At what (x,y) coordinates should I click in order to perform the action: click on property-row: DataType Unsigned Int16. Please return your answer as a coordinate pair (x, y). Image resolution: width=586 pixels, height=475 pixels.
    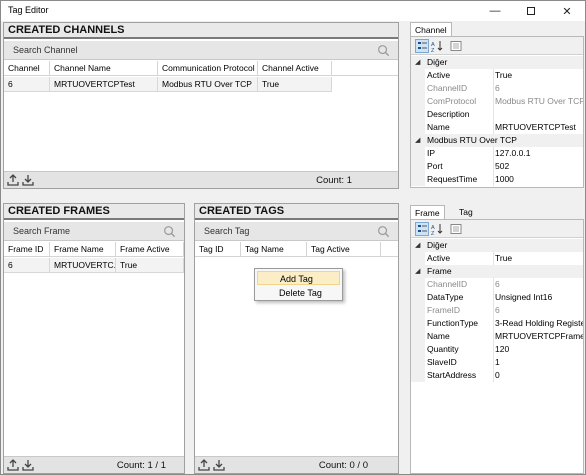
    Looking at the image, I should click on (497, 297).